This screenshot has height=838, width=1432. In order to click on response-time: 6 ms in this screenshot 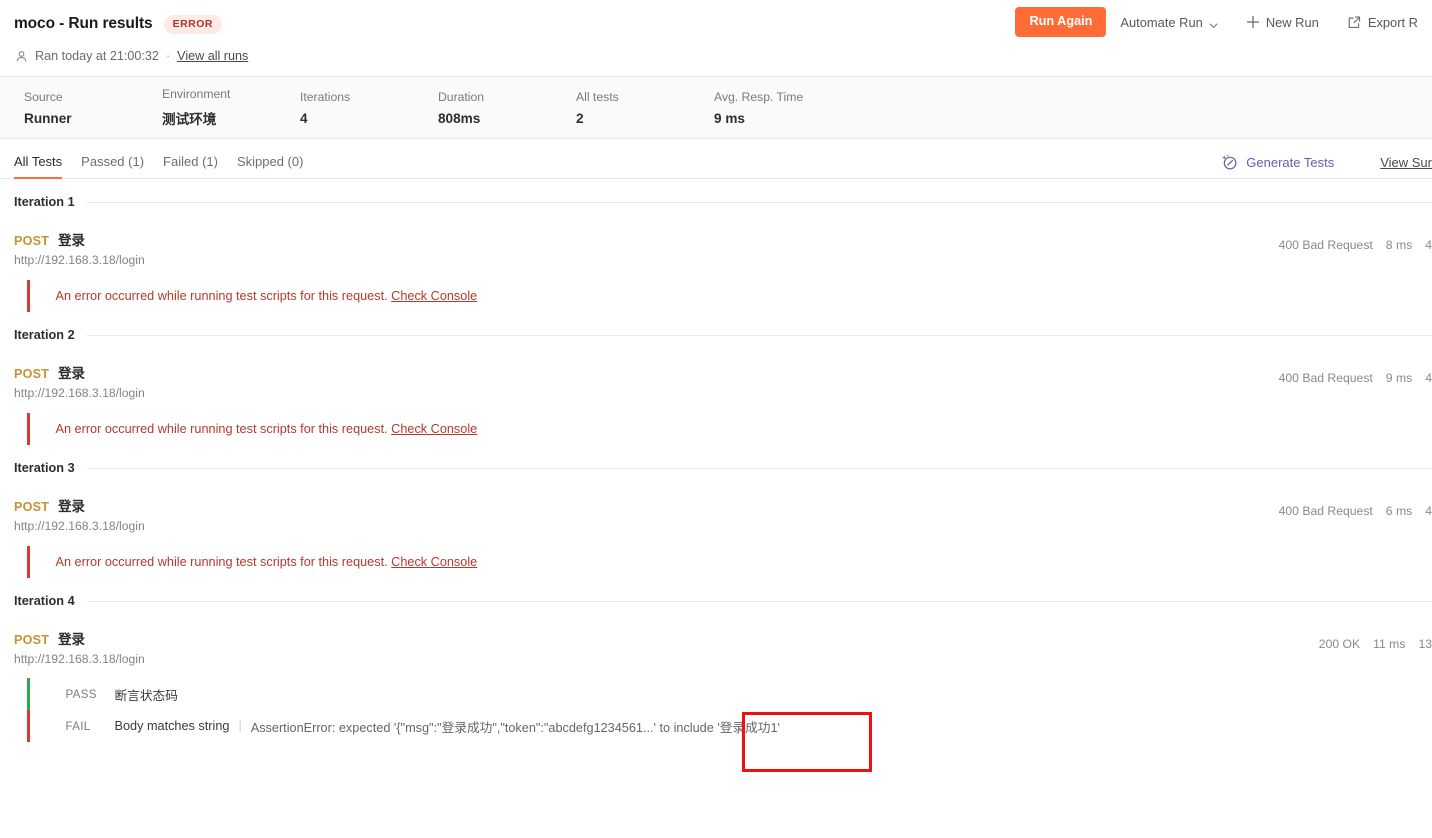, I will do `click(1399, 511)`.